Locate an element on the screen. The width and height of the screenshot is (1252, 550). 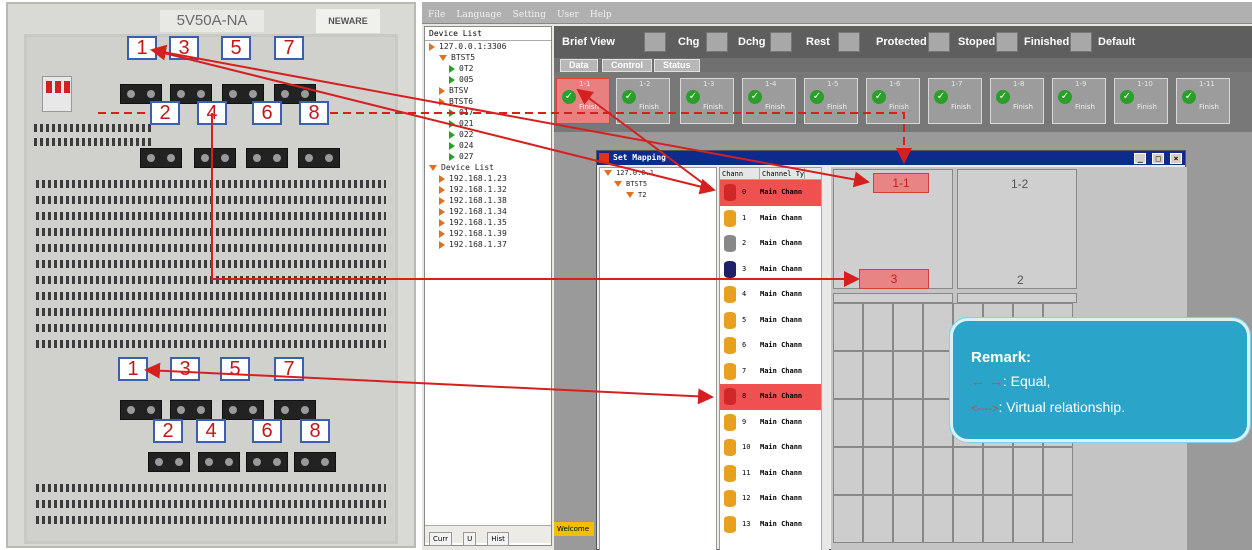
arrow-ch1-to-chan0 is located at coordinates (433, 122).